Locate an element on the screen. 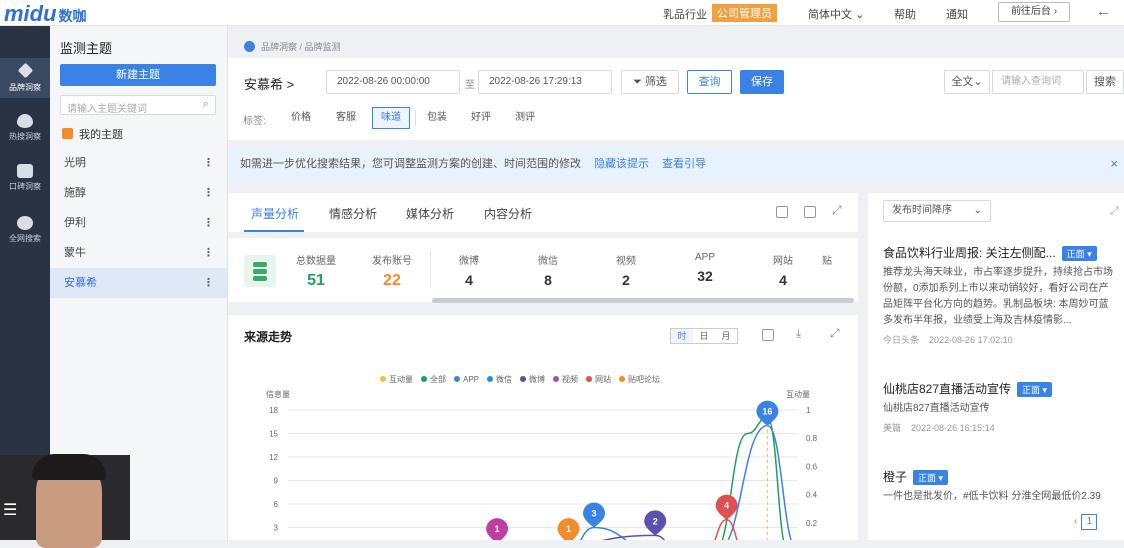  legend-item: 网站 is located at coordinates (603, 379).